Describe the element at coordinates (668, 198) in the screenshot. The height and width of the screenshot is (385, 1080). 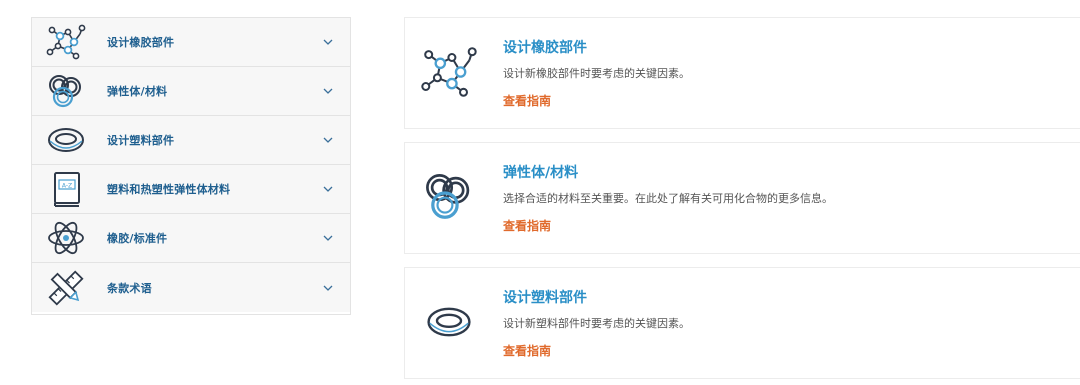
I see `card-description: 选择合适的材料至关重要。在此处了解有关可用化合物的更多信息。` at that location.